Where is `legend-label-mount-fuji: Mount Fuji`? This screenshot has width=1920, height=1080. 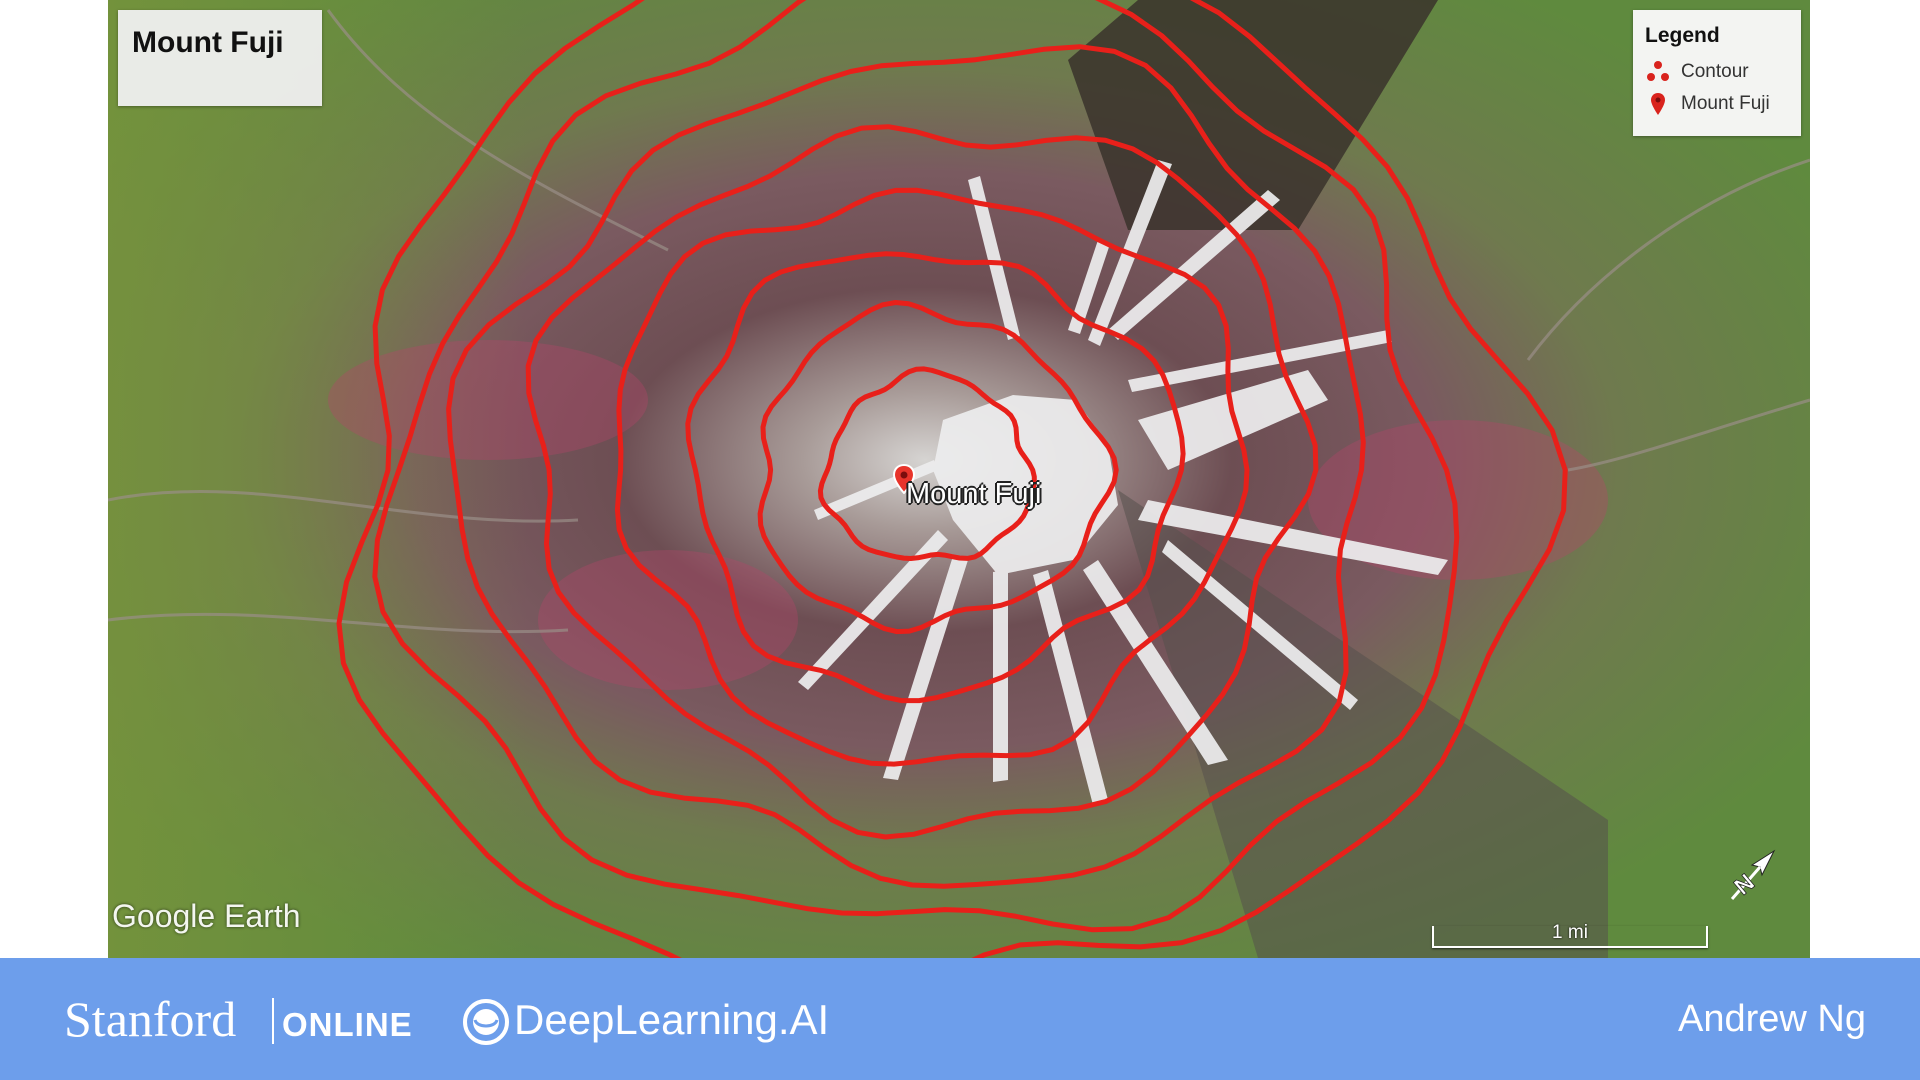 legend-label-mount-fuji: Mount Fuji is located at coordinates (1725, 103).